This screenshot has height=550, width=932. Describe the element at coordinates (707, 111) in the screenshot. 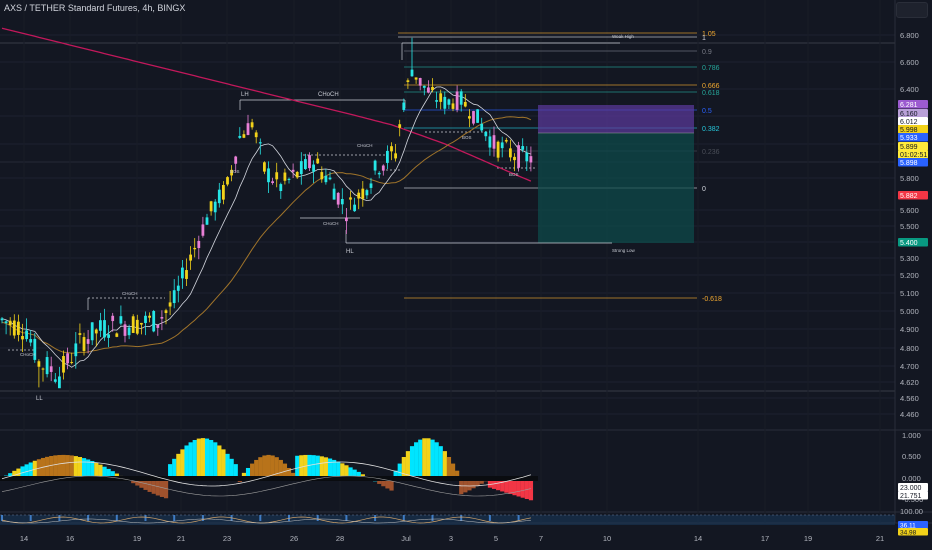

I see `fib-level-label: 0.5` at that location.